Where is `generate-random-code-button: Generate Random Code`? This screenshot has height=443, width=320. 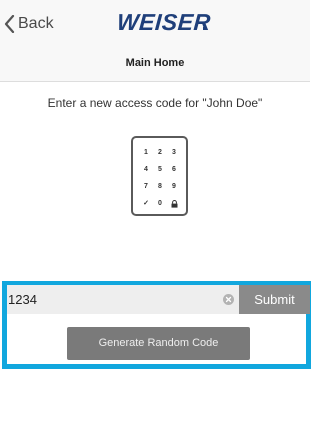
generate-random-code-button: Generate Random Code is located at coordinates (158, 343).